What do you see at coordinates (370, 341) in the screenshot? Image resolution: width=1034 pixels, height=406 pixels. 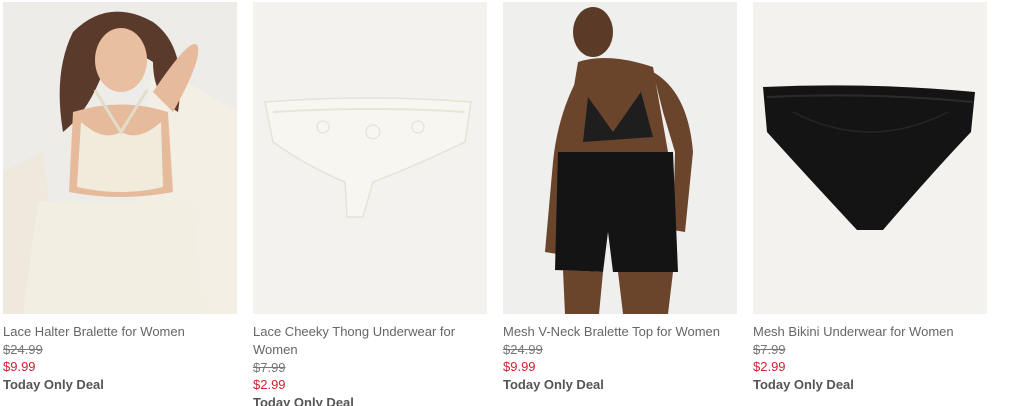 I see `product-name: Lace Cheeky Thong Underwear for Women` at bounding box center [370, 341].